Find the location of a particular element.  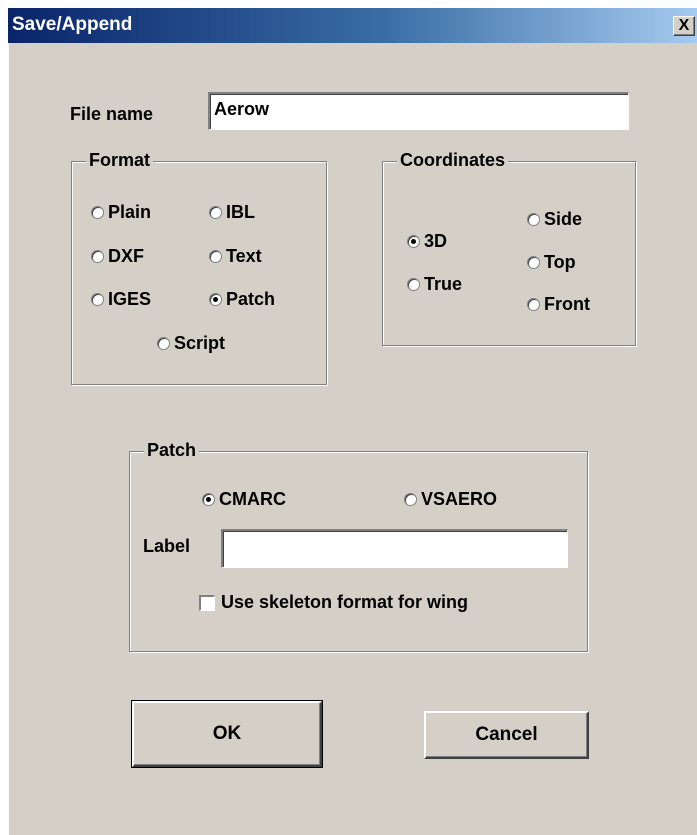

close-icon: X is located at coordinates (684, 25).